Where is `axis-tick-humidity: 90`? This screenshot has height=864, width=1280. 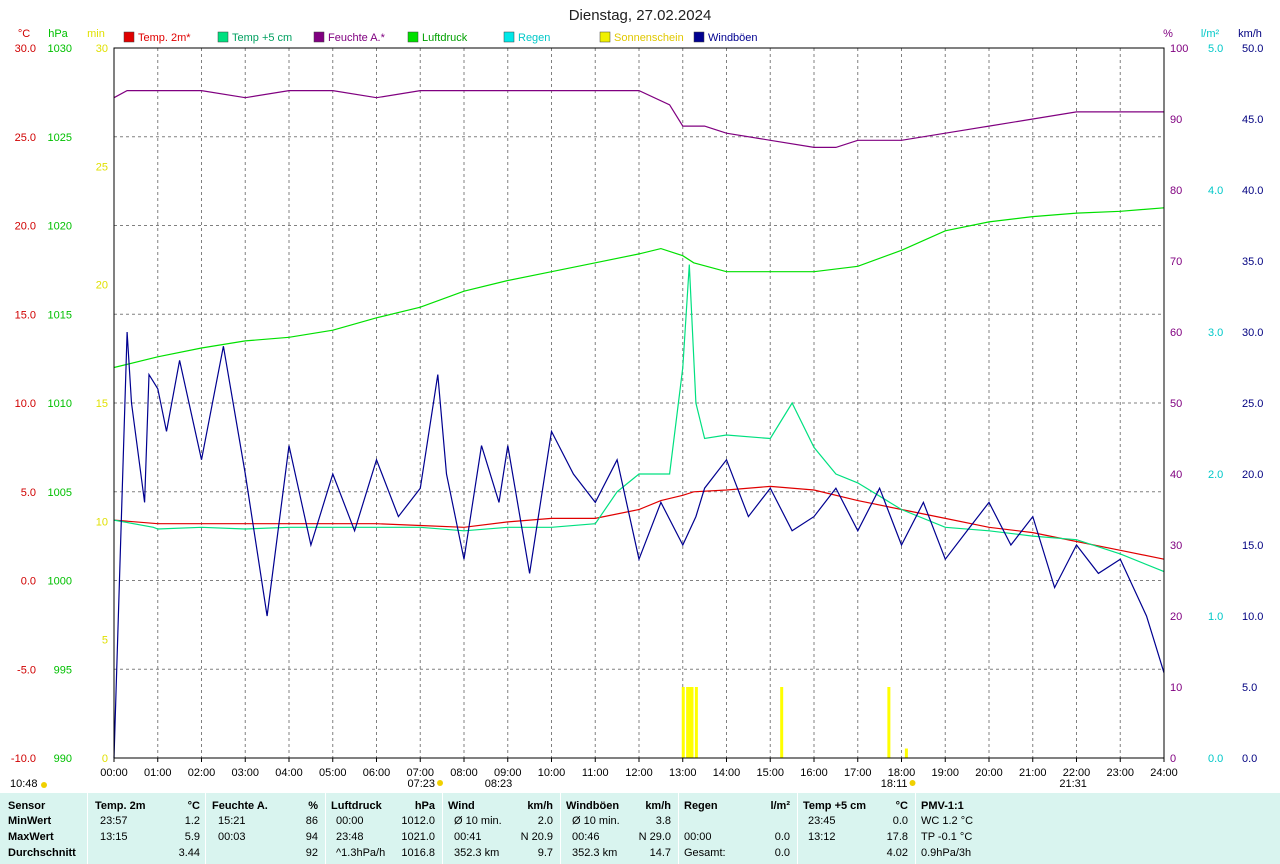
axis-tick-humidity: 90 is located at coordinates (1176, 120).